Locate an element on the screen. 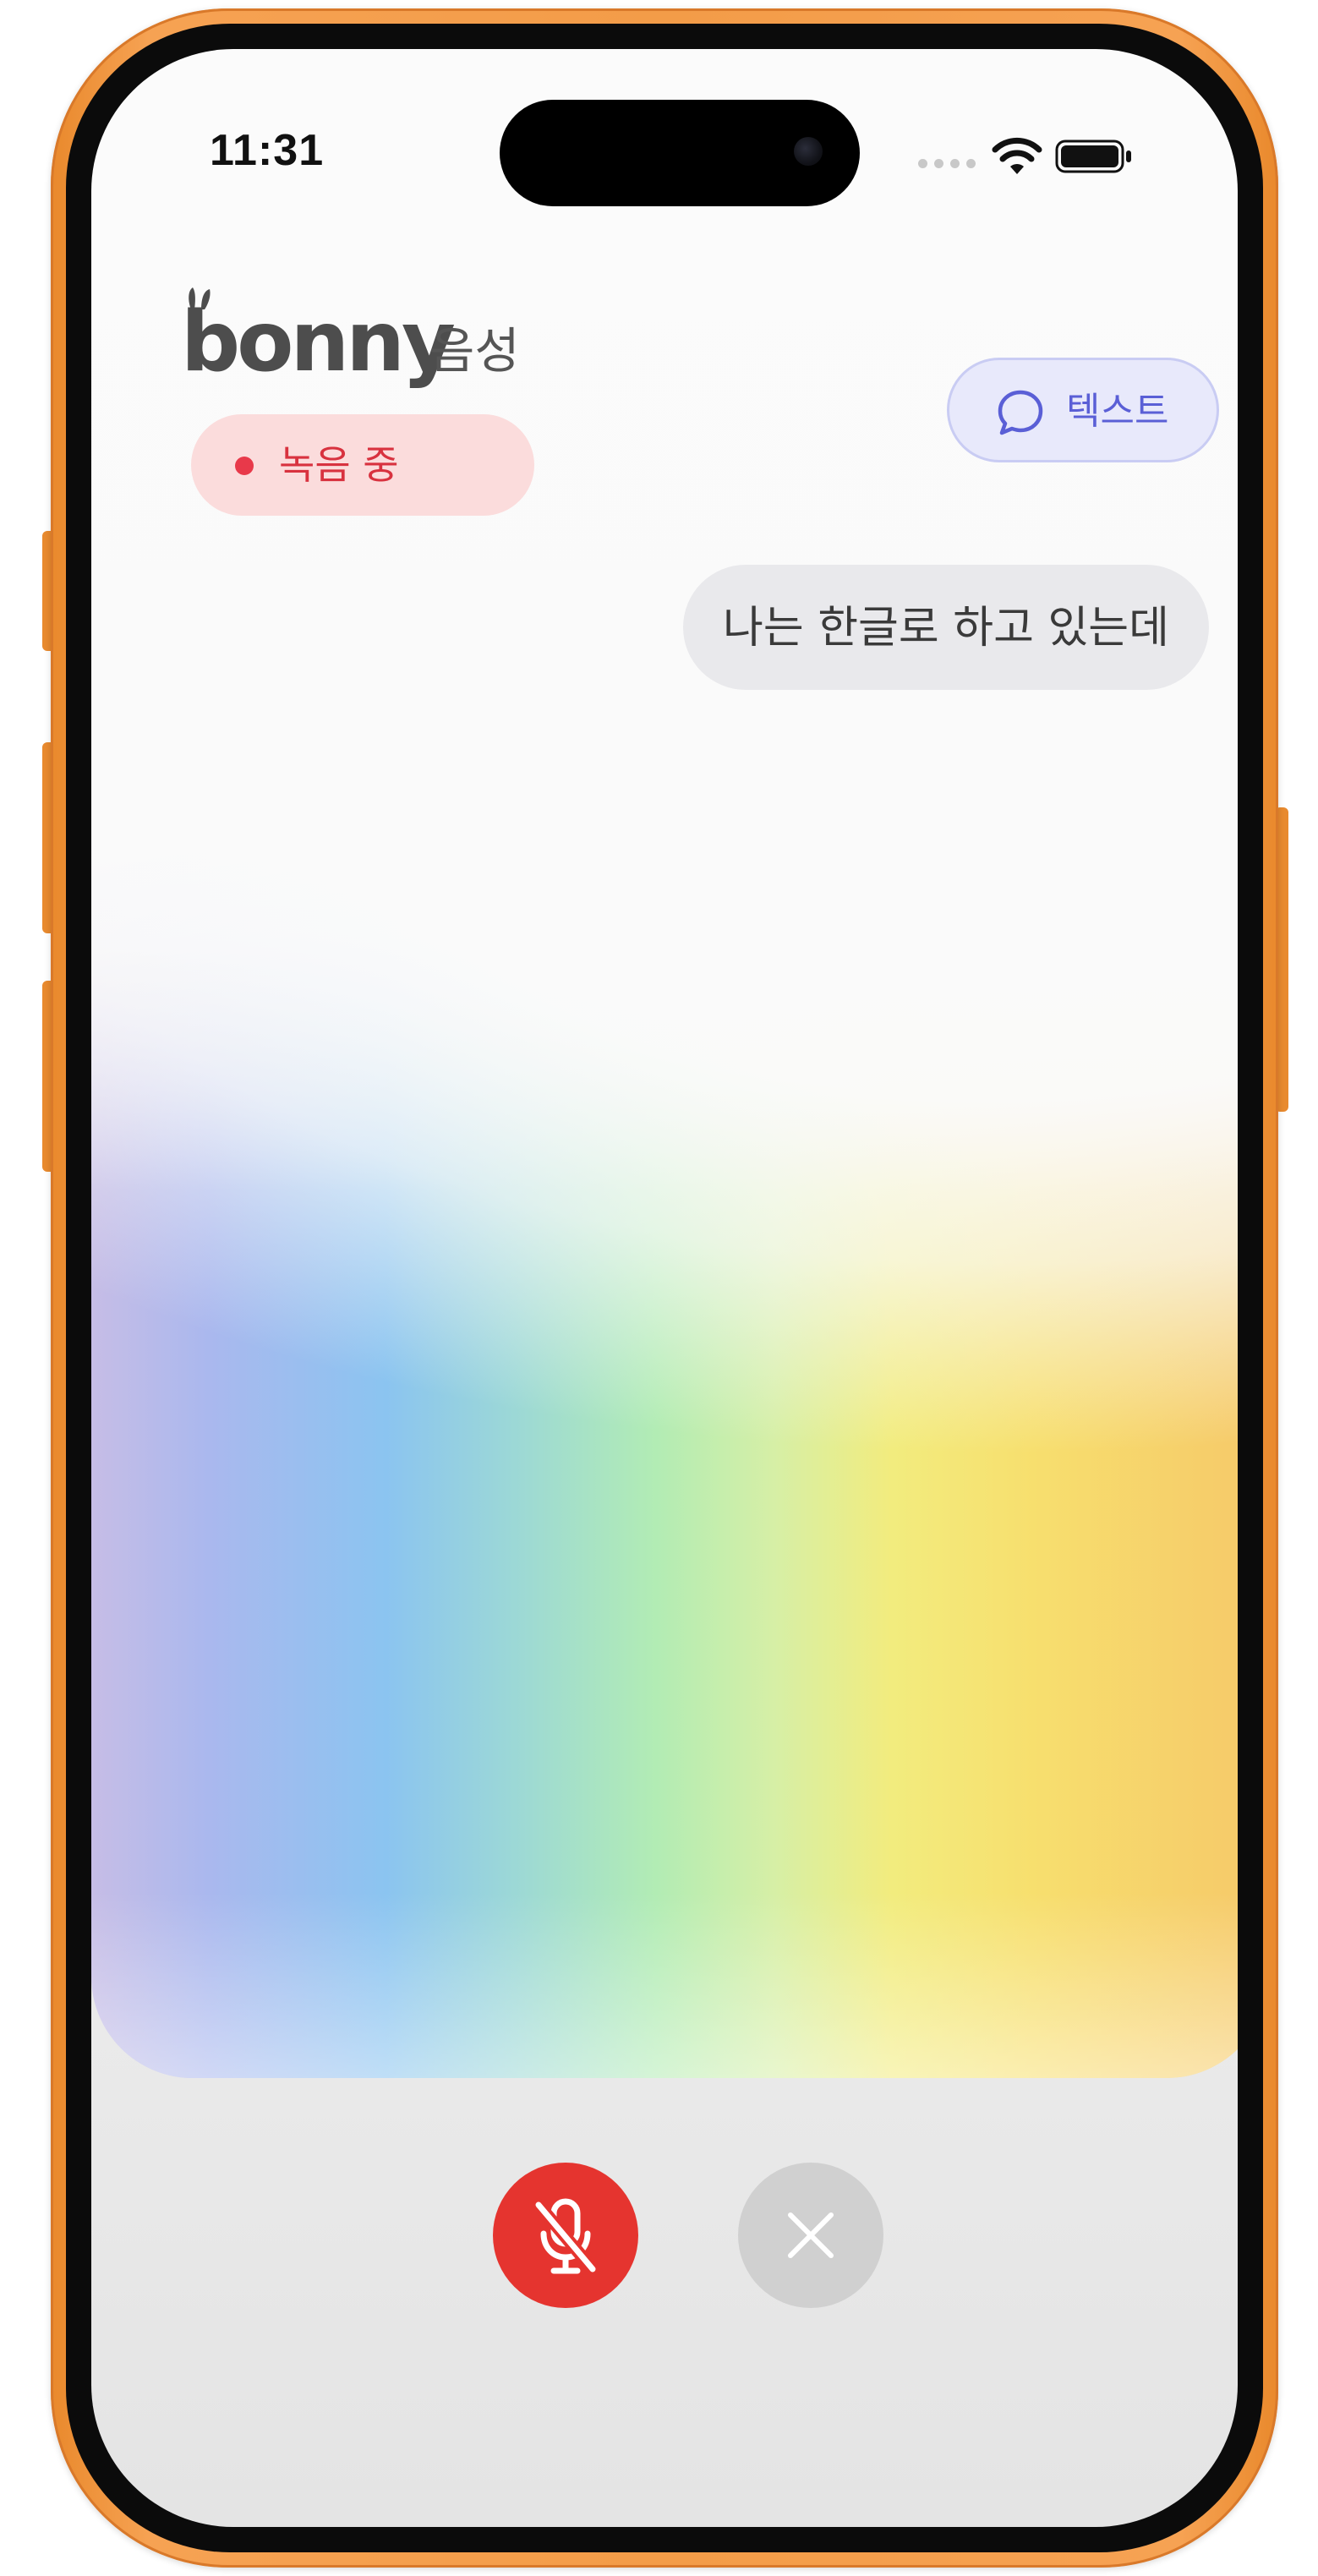 The width and height of the screenshot is (1318, 2576). switch-to-text-button: 텍스트 is located at coordinates (1083, 410).